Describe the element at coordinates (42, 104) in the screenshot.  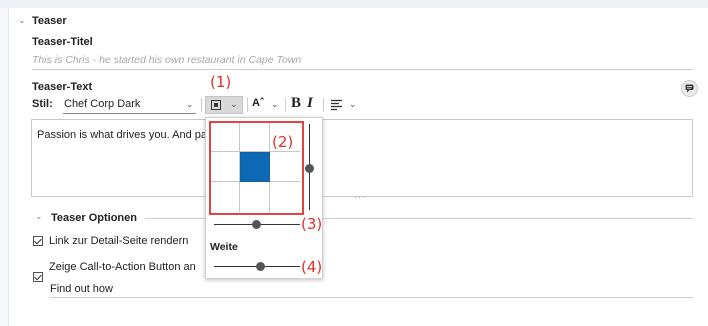
I see `style-label: Stil:` at that location.